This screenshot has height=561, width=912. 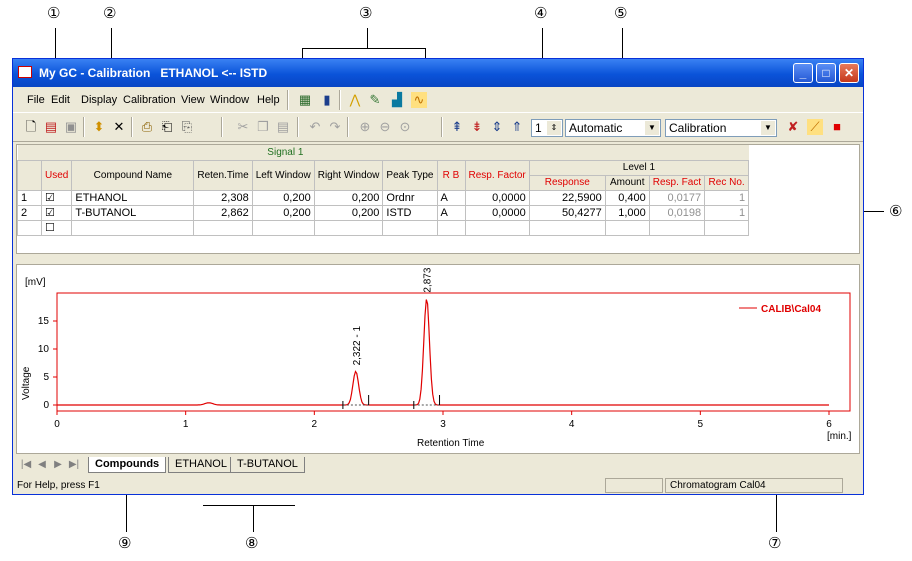 What do you see at coordinates (419, 100) in the screenshot?
I see `chromatogram-icon: ∿` at bounding box center [419, 100].